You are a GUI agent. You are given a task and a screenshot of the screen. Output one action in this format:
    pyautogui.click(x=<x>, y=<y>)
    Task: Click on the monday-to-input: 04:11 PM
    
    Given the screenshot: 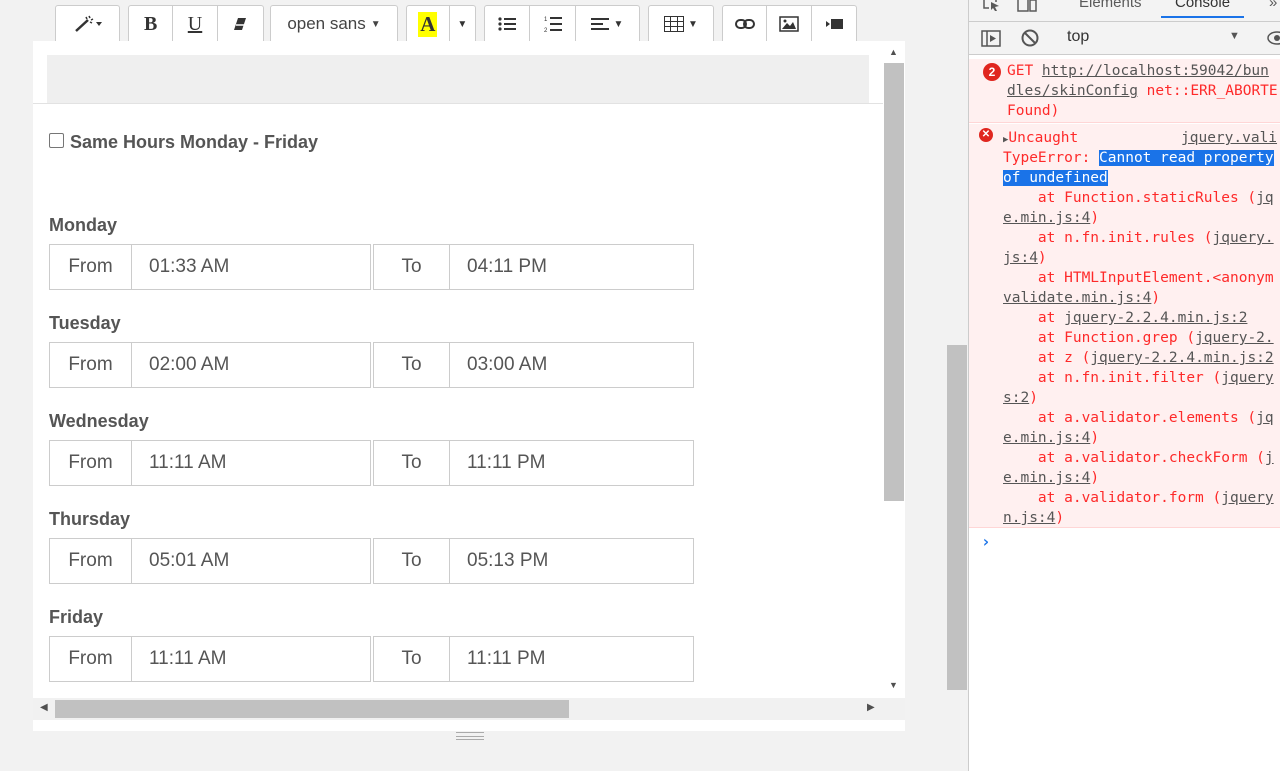 What is the action you would take?
    pyautogui.click(x=572, y=267)
    